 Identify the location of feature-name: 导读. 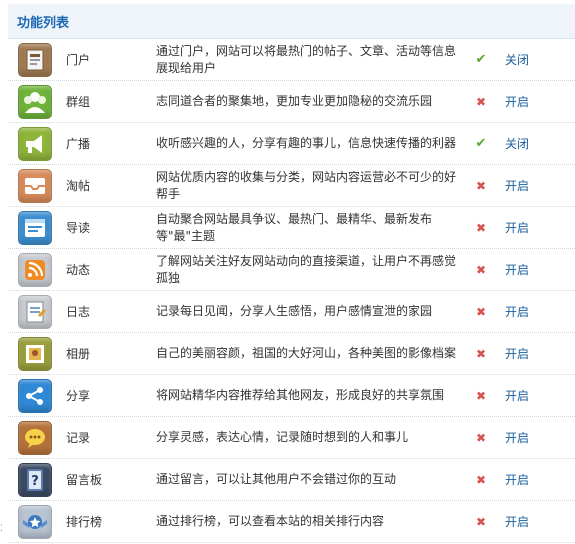
(78, 228).